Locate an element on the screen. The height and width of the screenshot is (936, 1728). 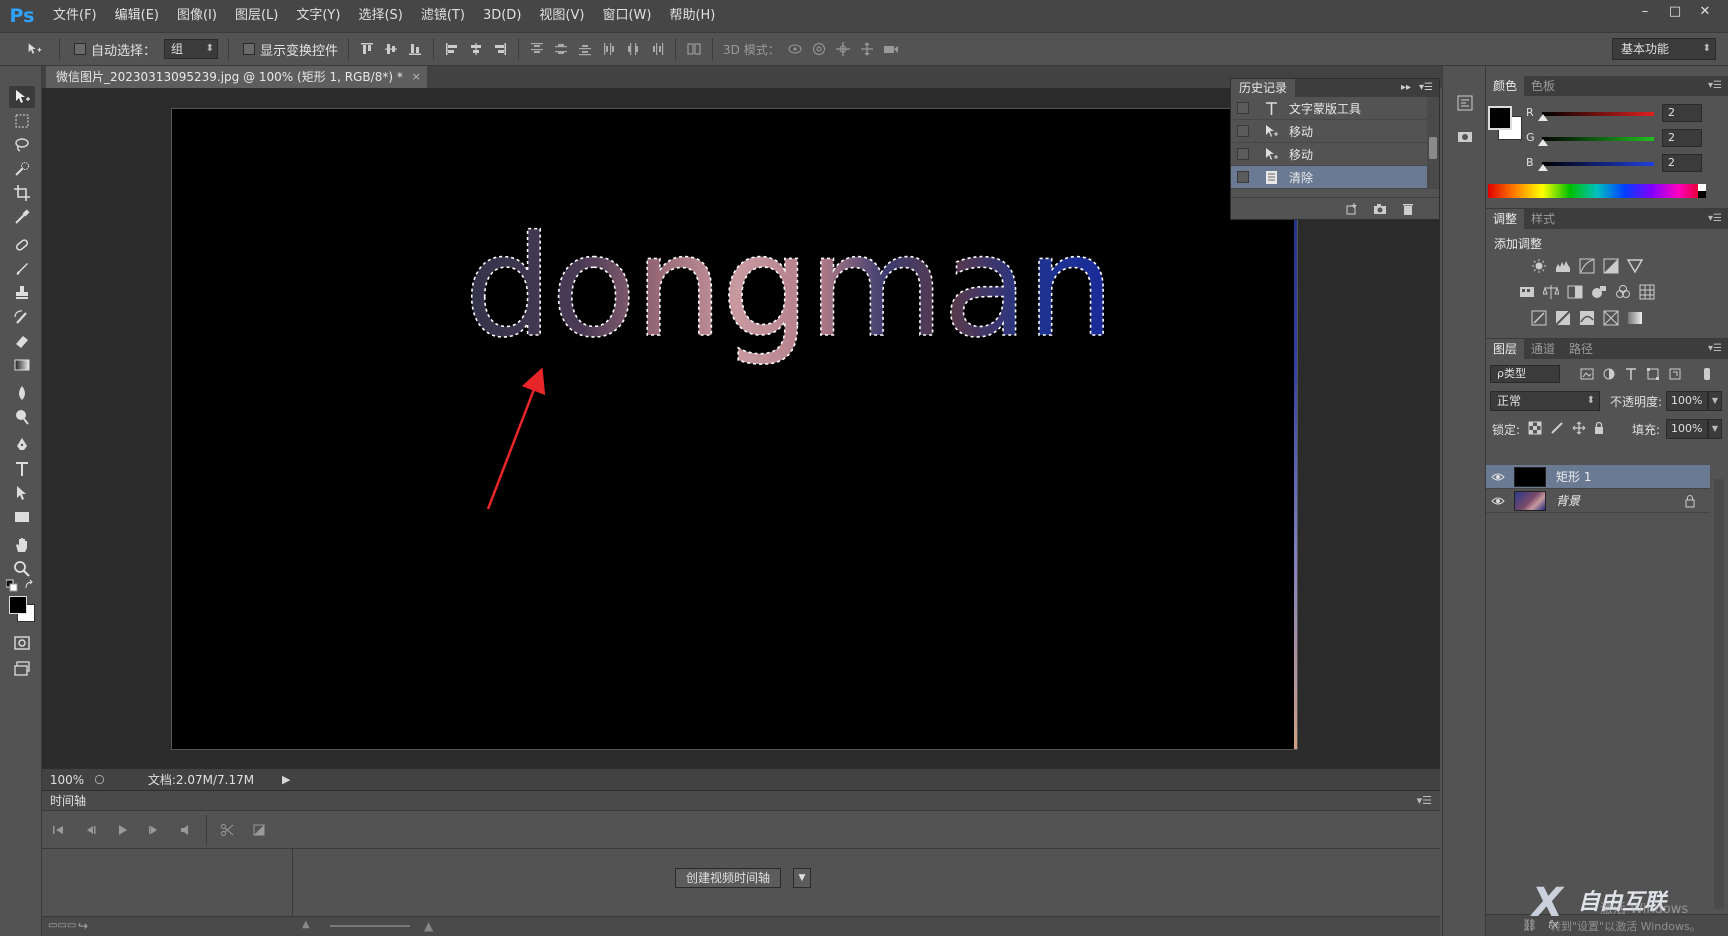
transition-icon is located at coordinates (259, 830).